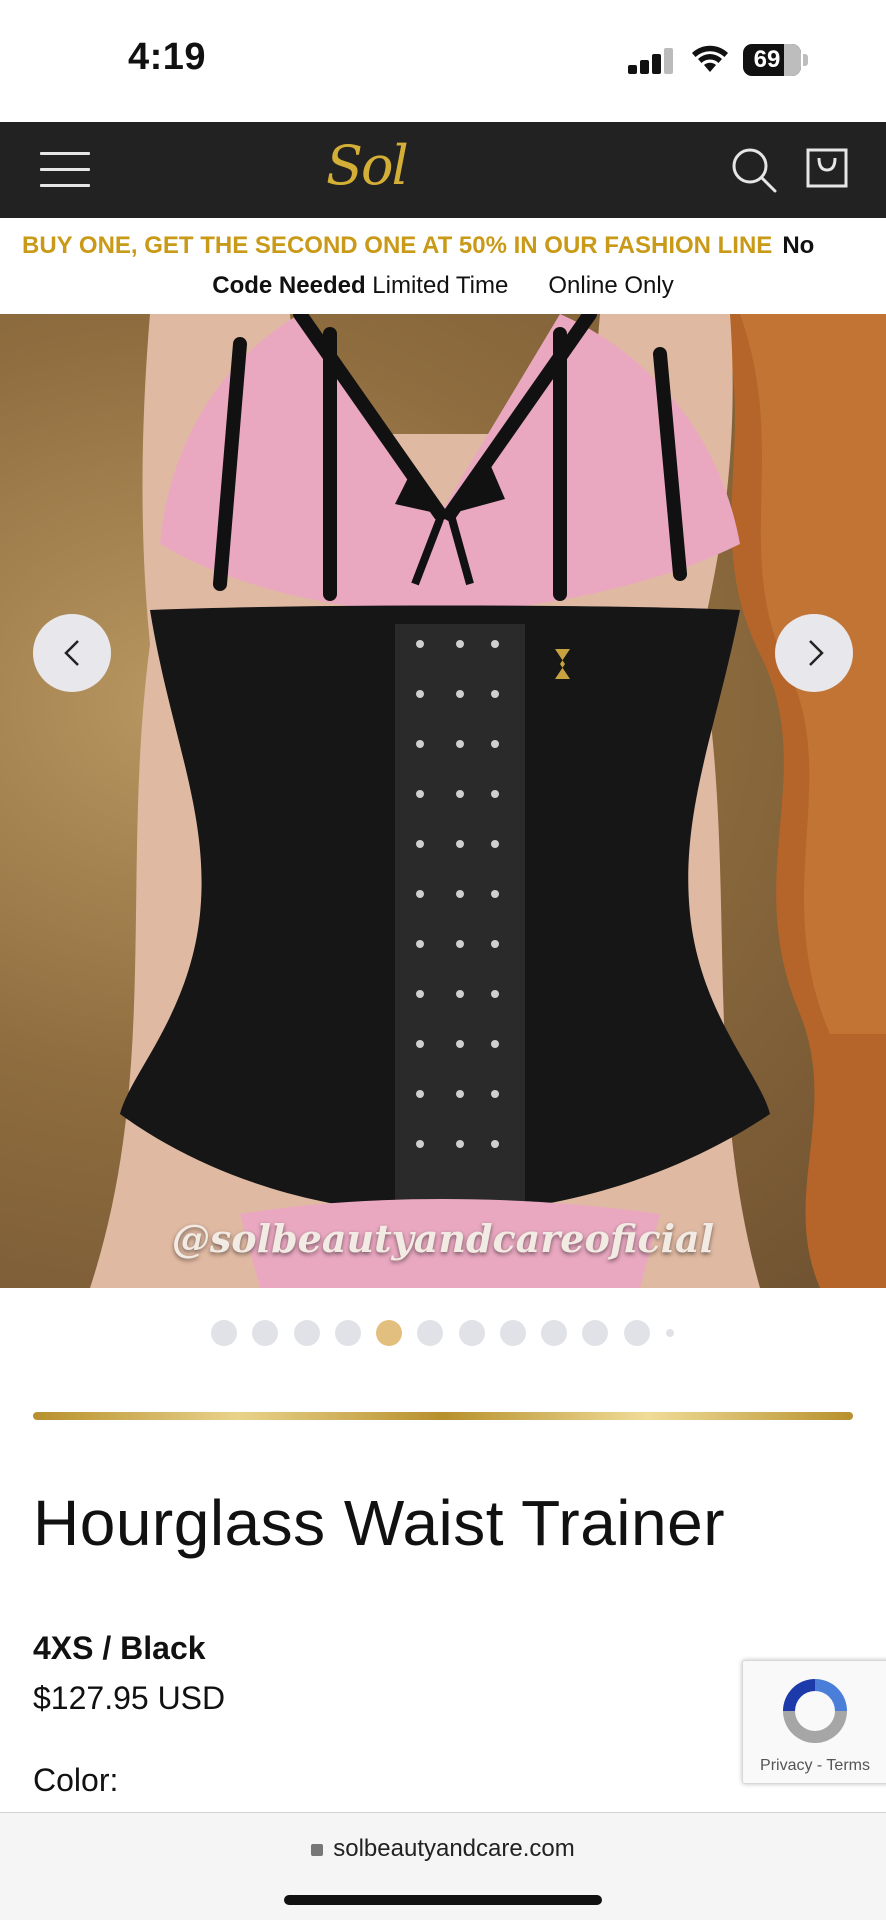  What do you see at coordinates (367, 165) in the screenshot?
I see `brand-logo: Sol` at bounding box center [367, 165].